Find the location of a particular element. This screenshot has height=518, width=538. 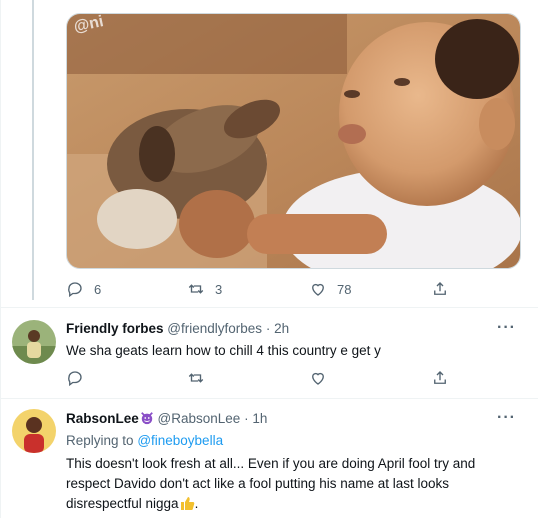

replying-to-link: @fineboybella is located at coordinates (180, 440).